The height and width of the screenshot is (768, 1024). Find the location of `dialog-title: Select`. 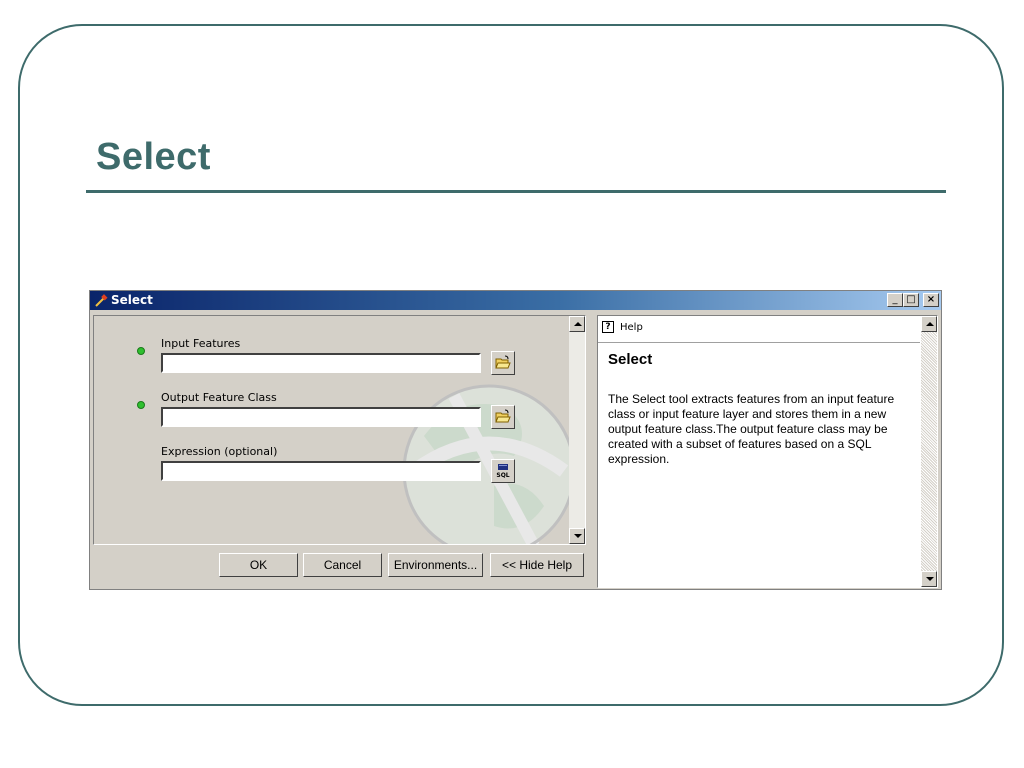

dialog-title: Select is located at coordinates (132, 300).